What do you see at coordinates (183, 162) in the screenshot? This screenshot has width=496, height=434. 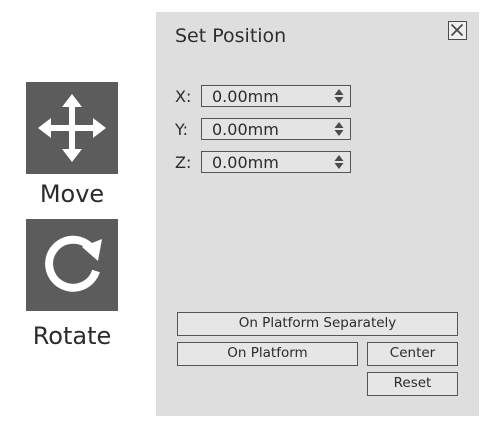 I see `z-label: Z:` at bounding box center [183, 162].